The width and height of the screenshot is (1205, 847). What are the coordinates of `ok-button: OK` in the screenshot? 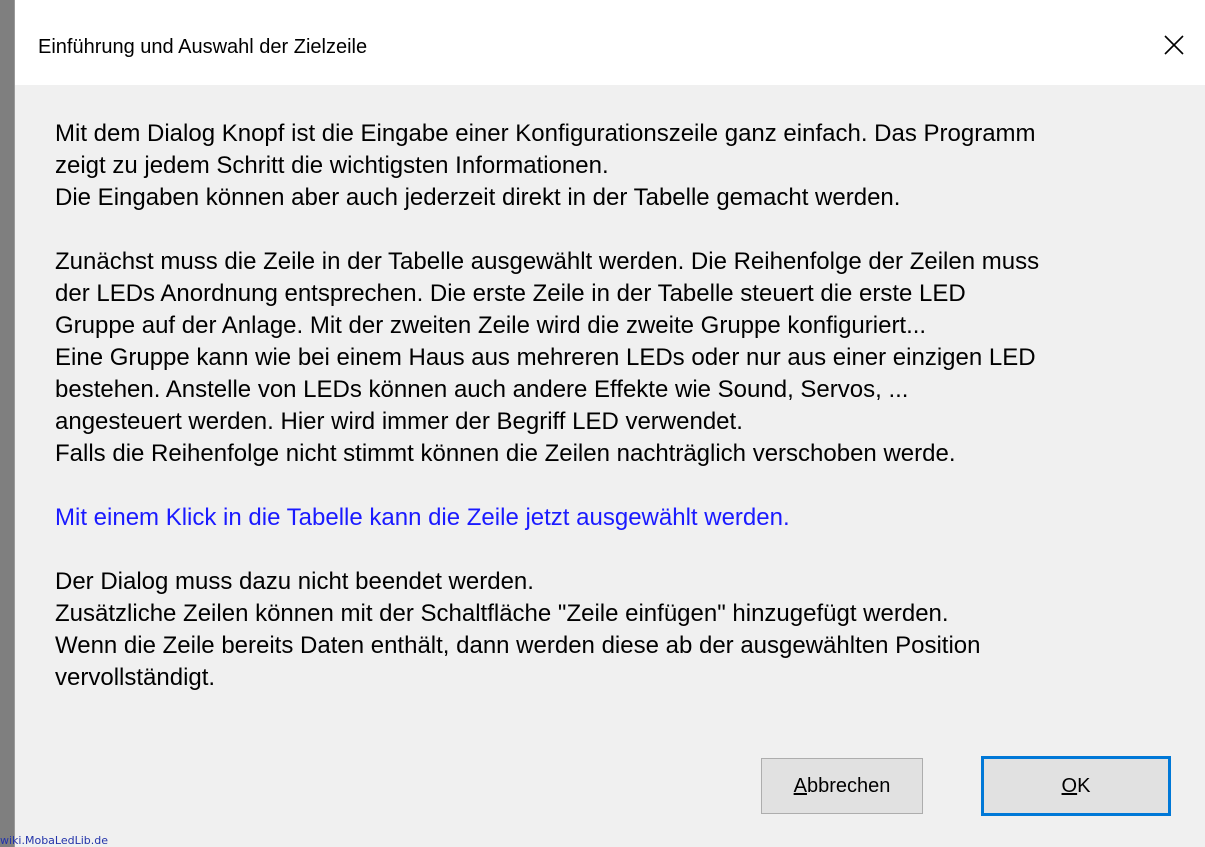 It's located at (1076, 786).